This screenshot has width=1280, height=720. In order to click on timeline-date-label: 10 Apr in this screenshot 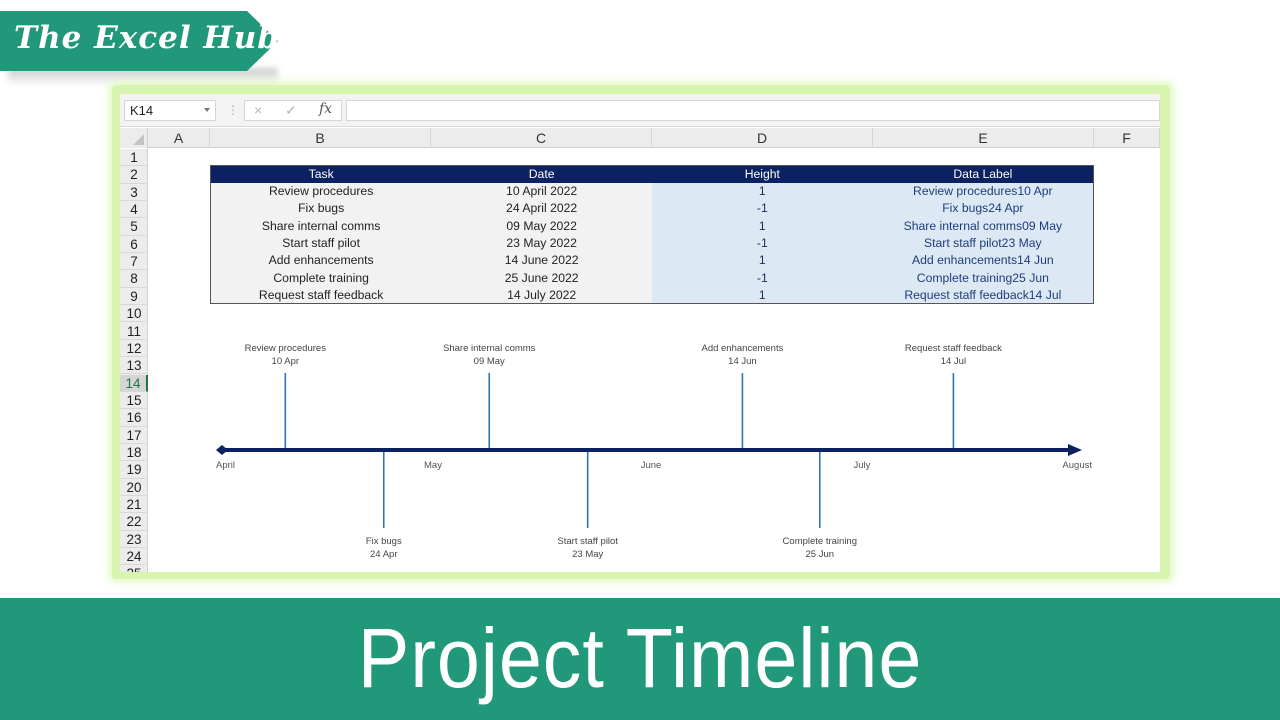, I will do `click(285, 361)`.